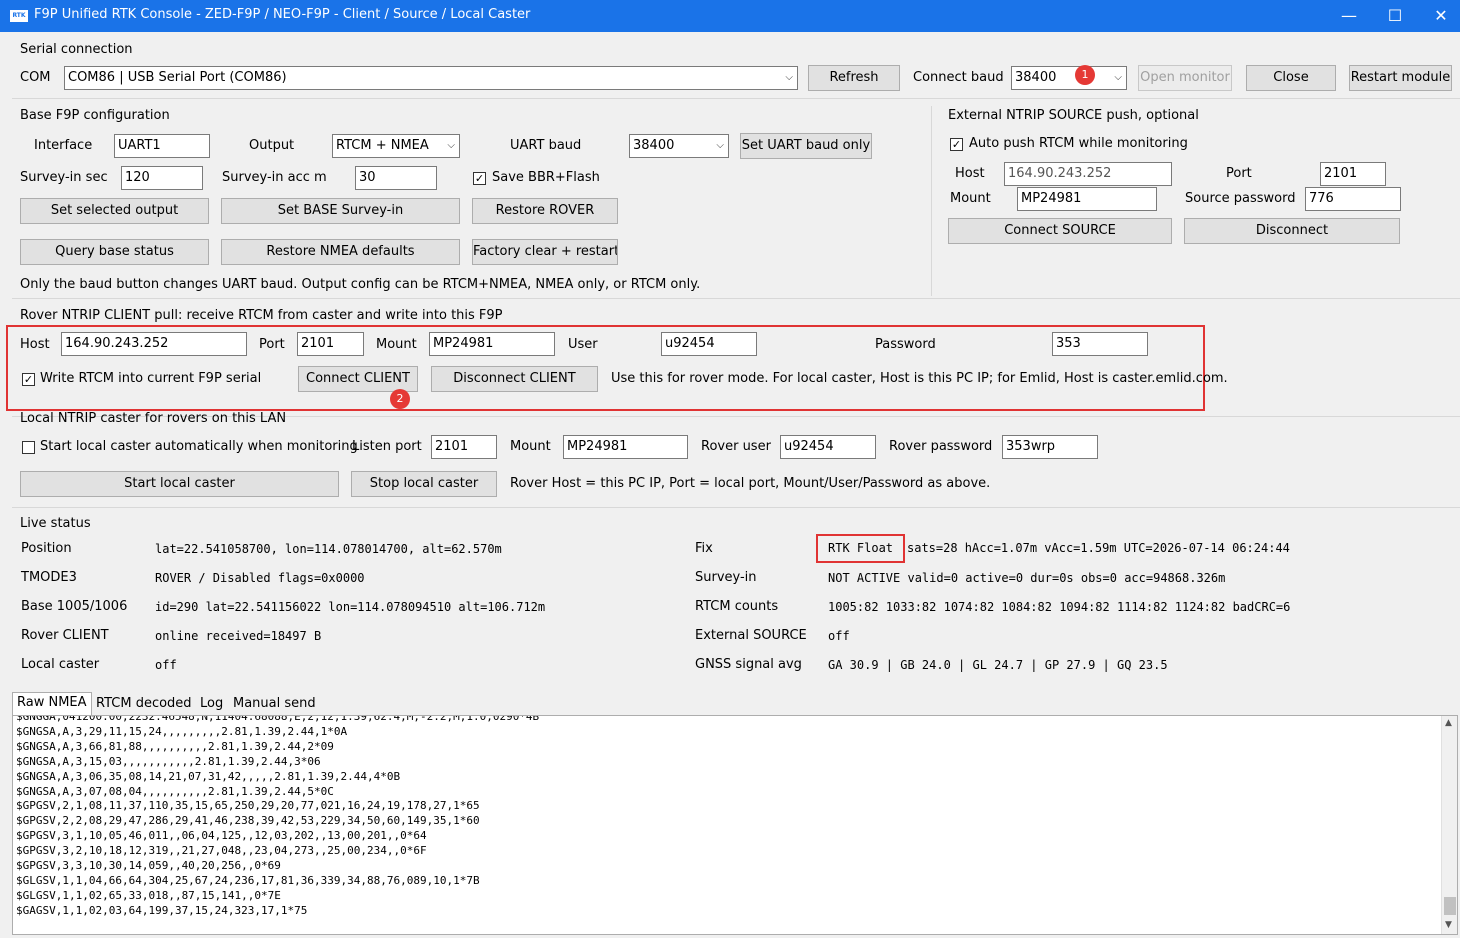  I want to click on maximize-button: ☐, so click(1395, 16).